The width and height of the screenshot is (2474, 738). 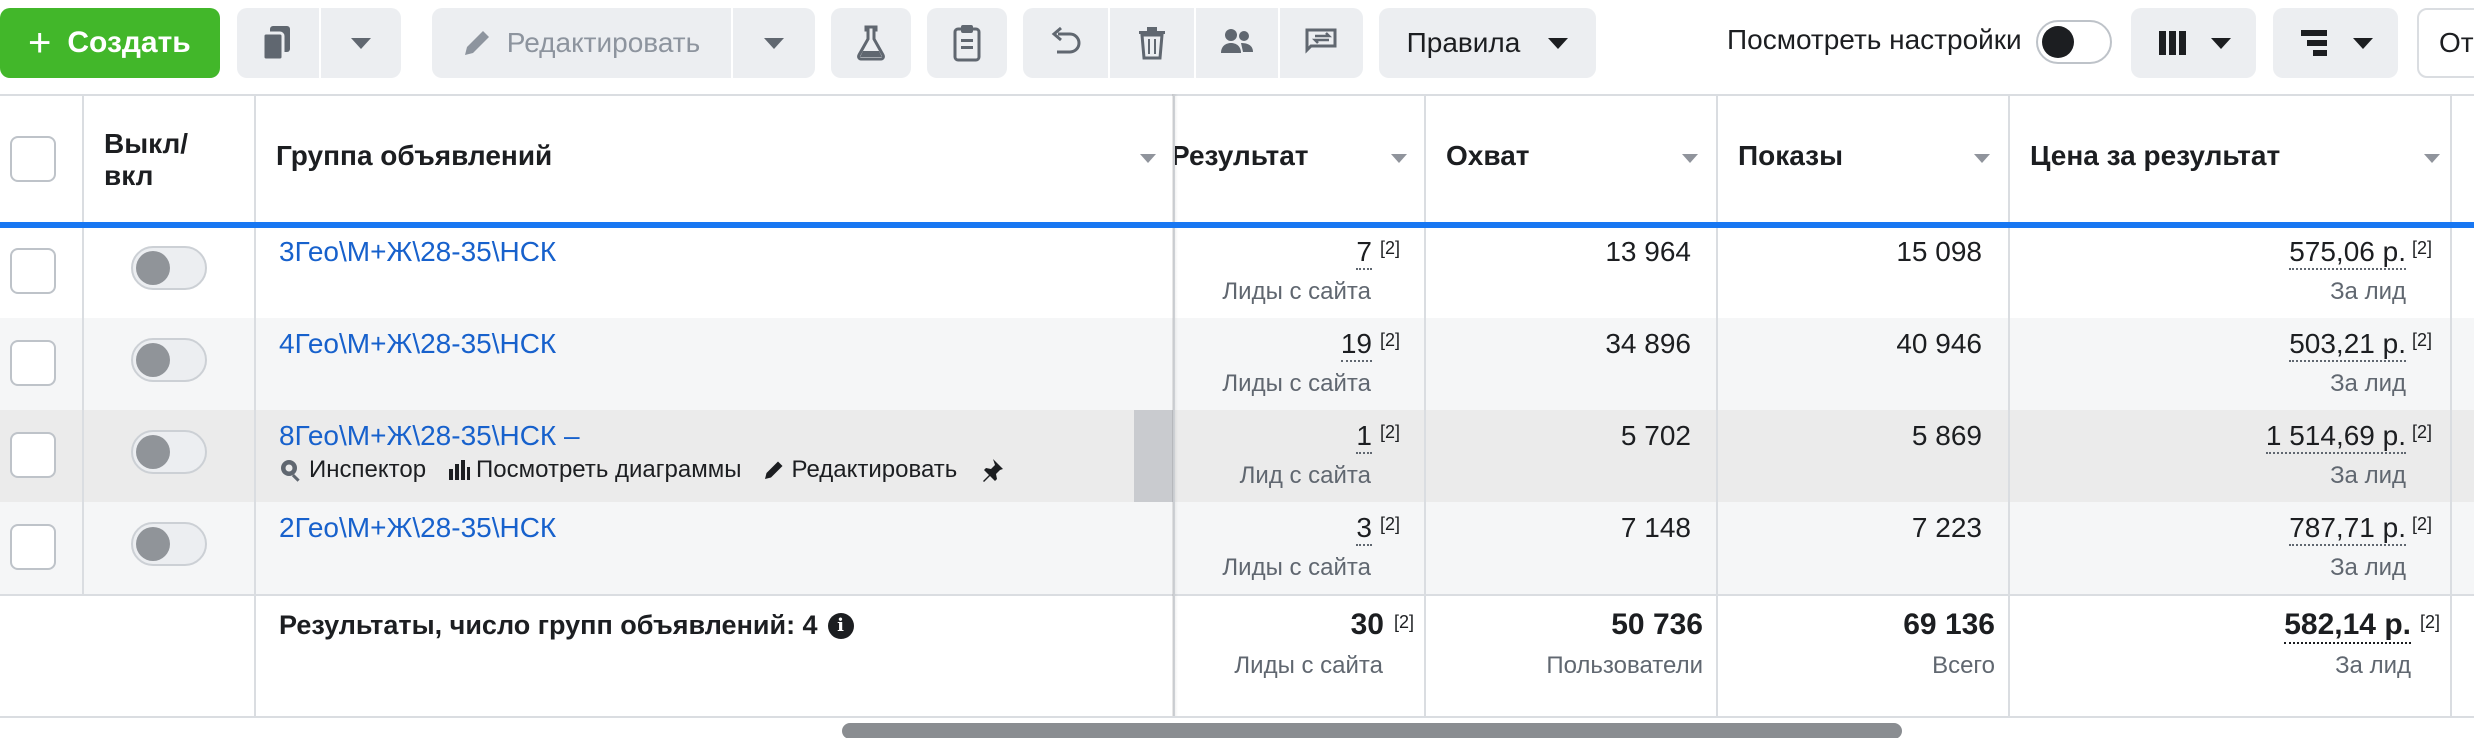 What do you see at coordinates (714, 158) in the screenshot?
I see `column-header-name: Группа объявлений` at bounding box center [714, 158].